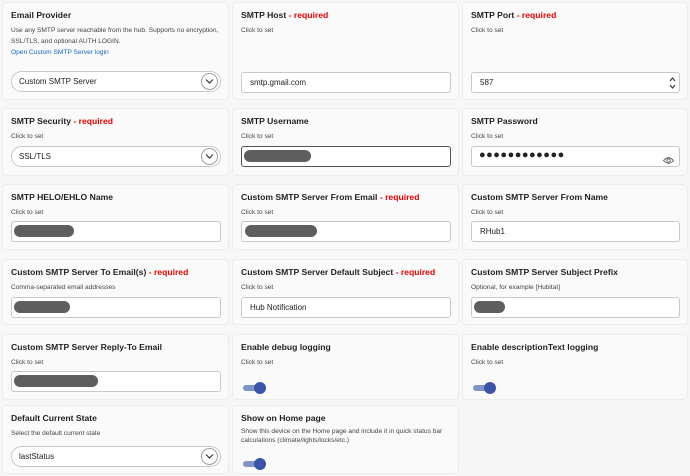 Image resolution: width=690 pixels, height=476 pixels. Describe the element at coordinates (330, 197) in the screenshot. I see `from-email-title: Custom SMTP Server From Email - required` at that location.